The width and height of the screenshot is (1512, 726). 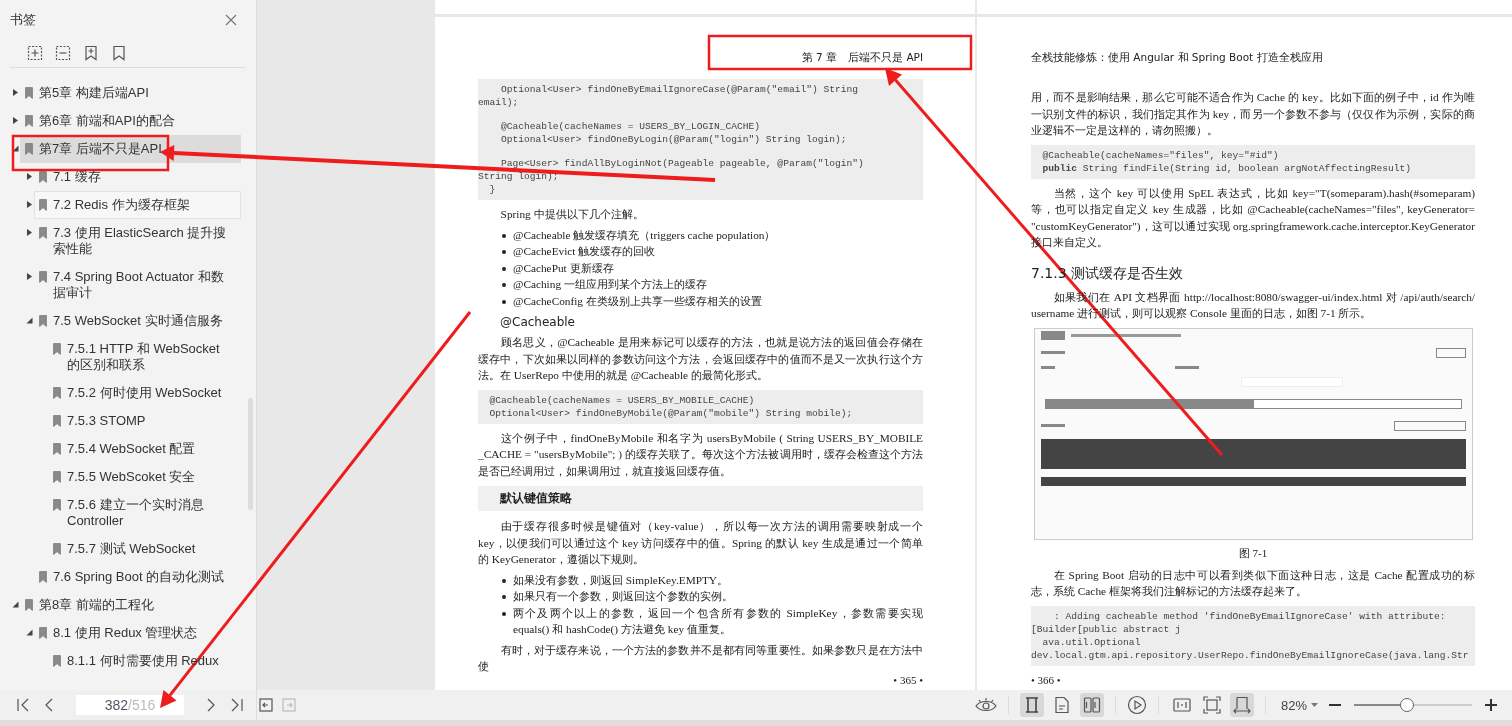 What do you see at coordinates (266, 705) in the screenshot?
I see `hide-panel-icon` at bounding box center [266, 705].